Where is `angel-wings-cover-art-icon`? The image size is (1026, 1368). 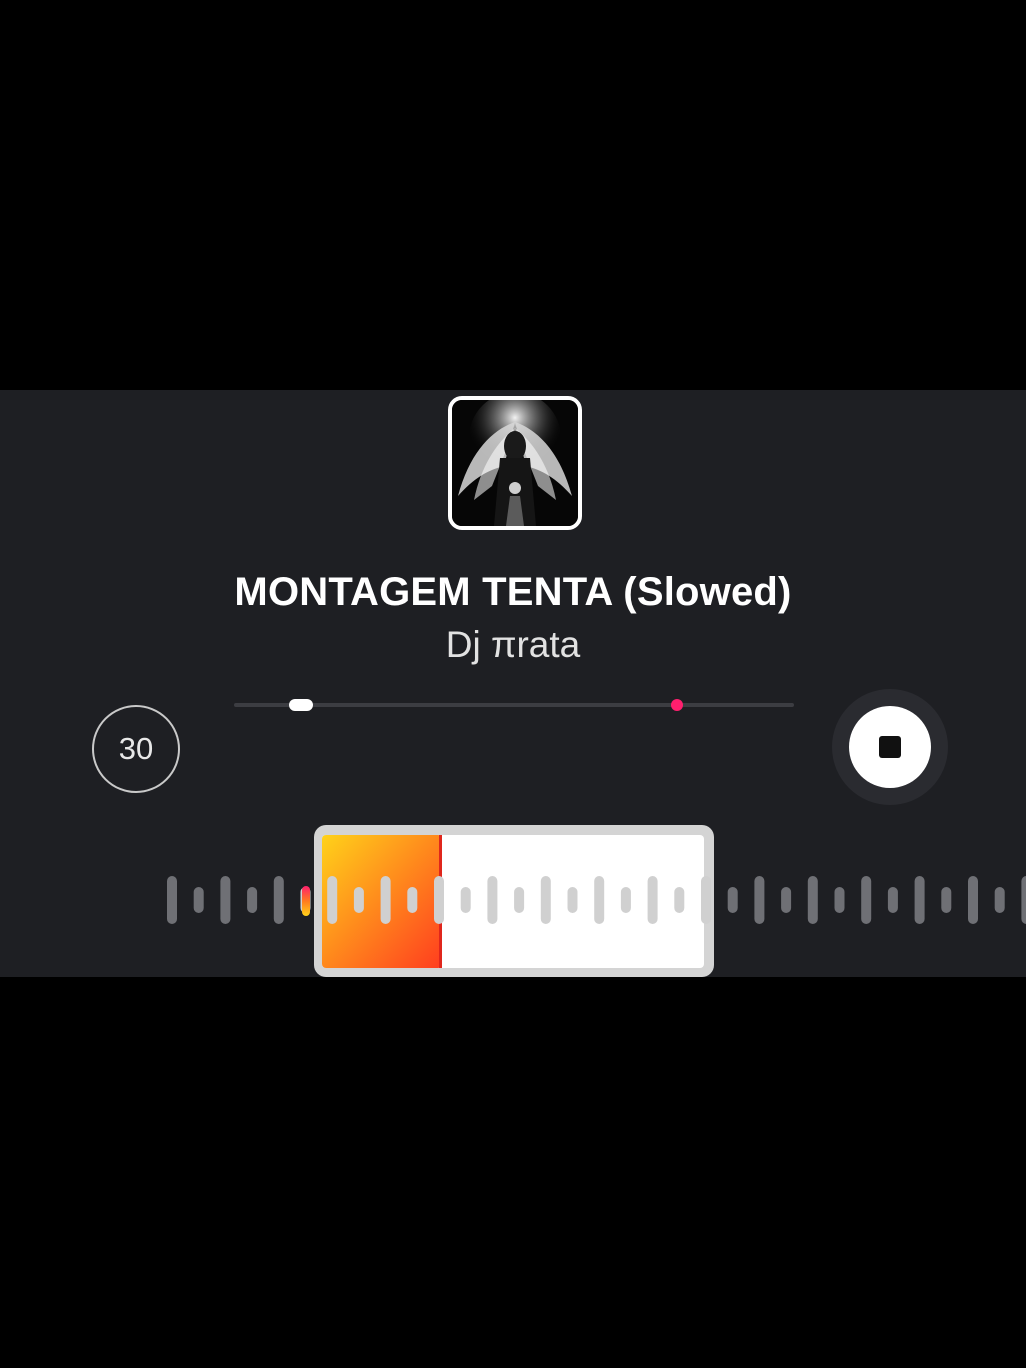
angel-wings-cover-art-icon is located at coordinates (515, 463).